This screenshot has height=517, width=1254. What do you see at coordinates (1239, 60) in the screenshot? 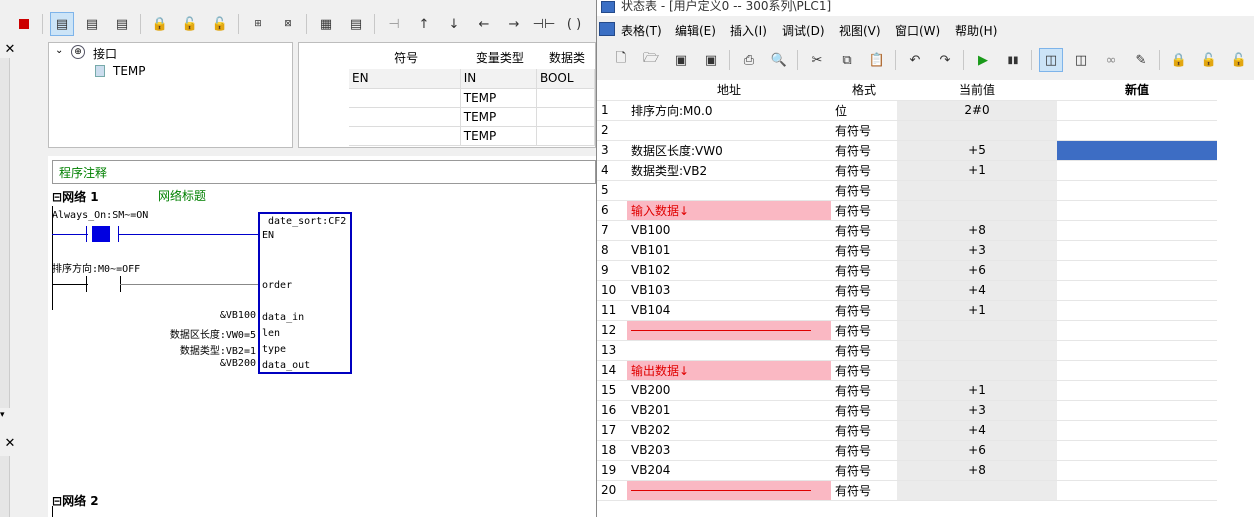
I see `unforce-all-icon: 🔓` at bounding box center [1239, 60].